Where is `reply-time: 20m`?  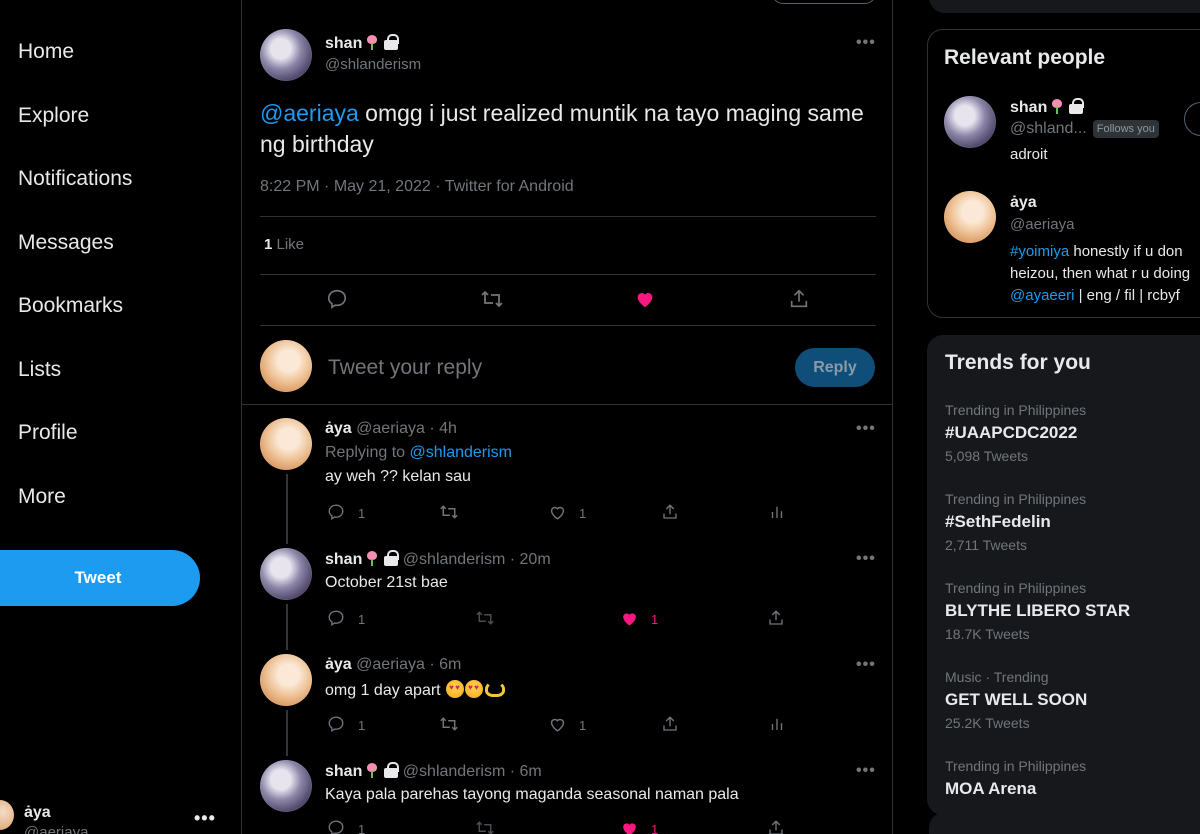
reply-time: 20m is located at coordinates (535, 559).